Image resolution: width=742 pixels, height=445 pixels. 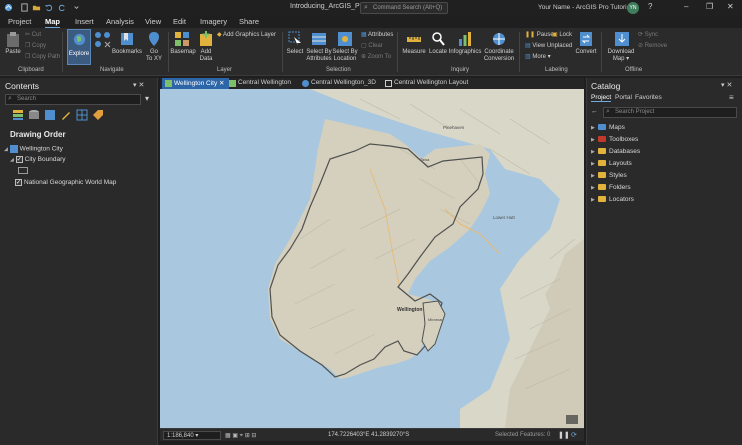 What do you see at coordinates (50, 115) in the screenshot?
I see `list-by-selection-icon` at bounding box center [50, 115].